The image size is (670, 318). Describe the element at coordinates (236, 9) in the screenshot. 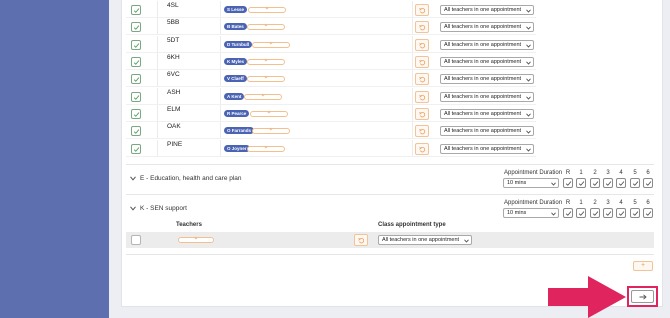

I see `teacher-pill: S Lesse` at that location.